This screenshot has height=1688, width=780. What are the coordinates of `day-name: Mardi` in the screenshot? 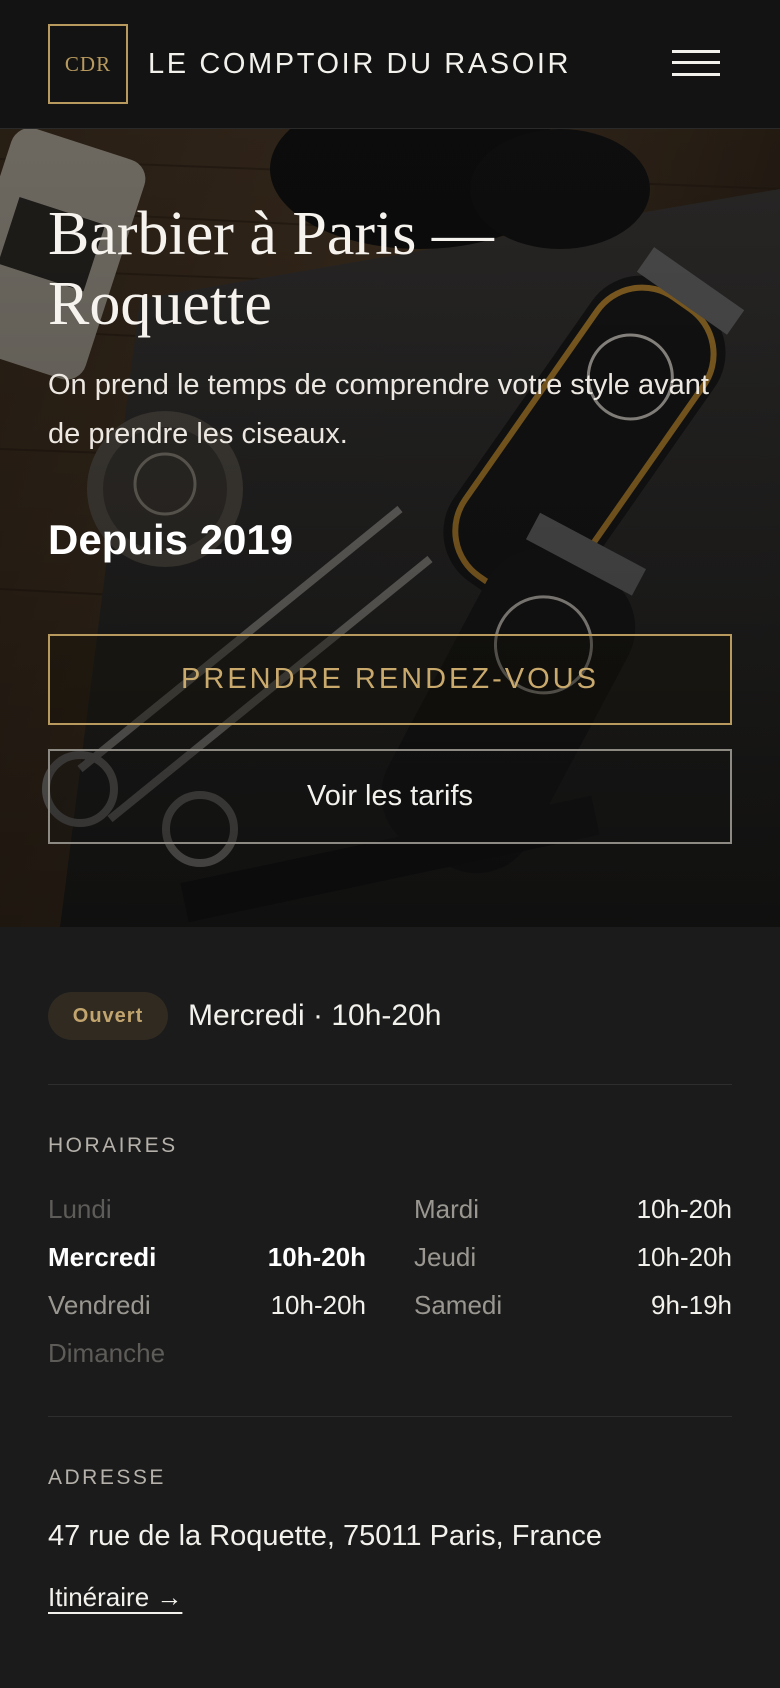 It's located at (447, 1208).